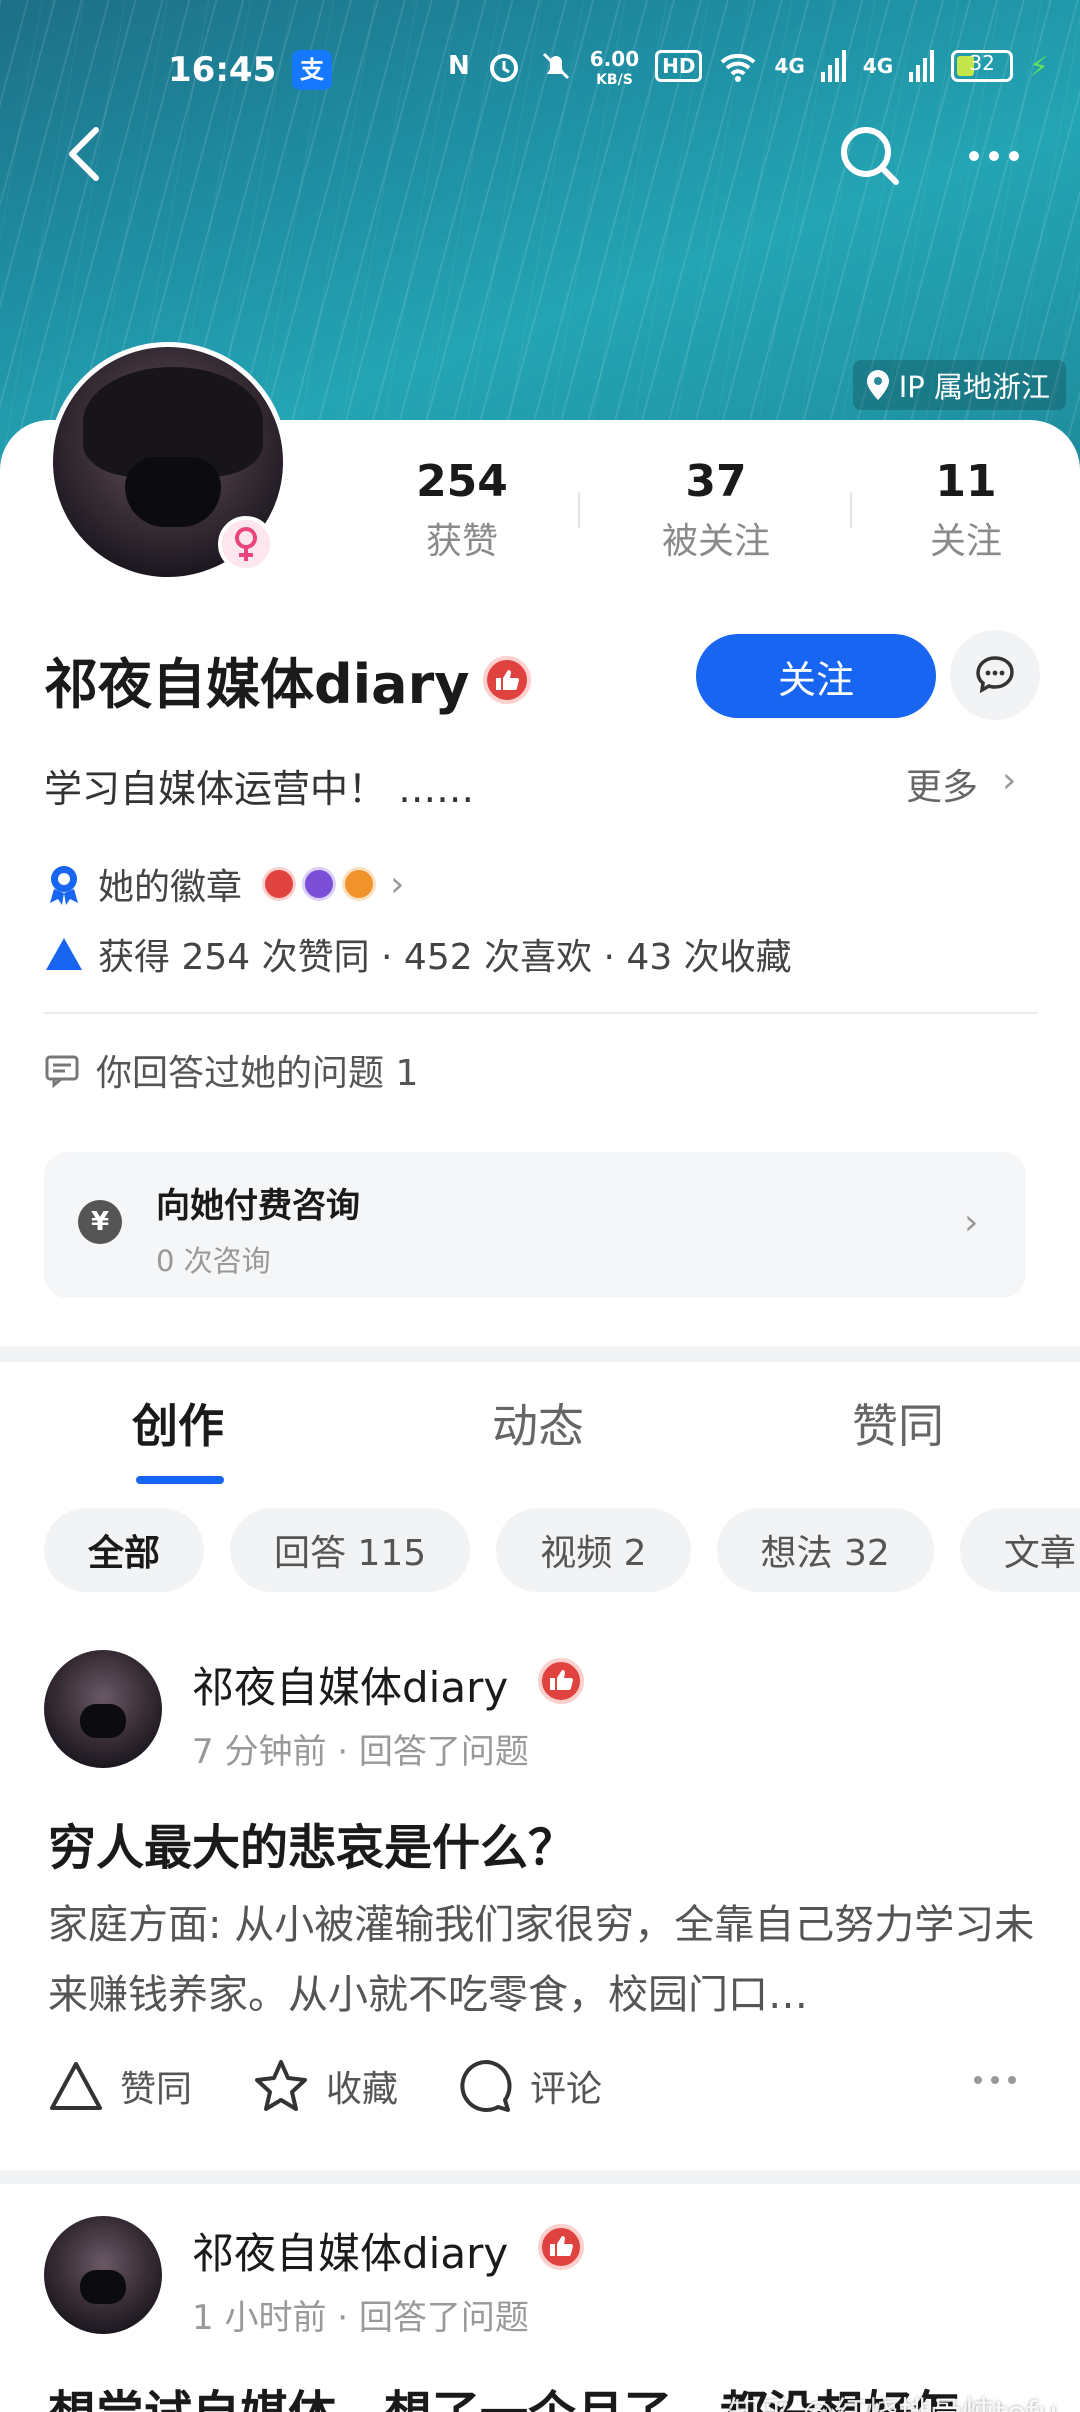 Image resolution: width=1080 pixels, height=2412 pixels. I want to click on filter-answers: 回答 115, so click(350, 1550).